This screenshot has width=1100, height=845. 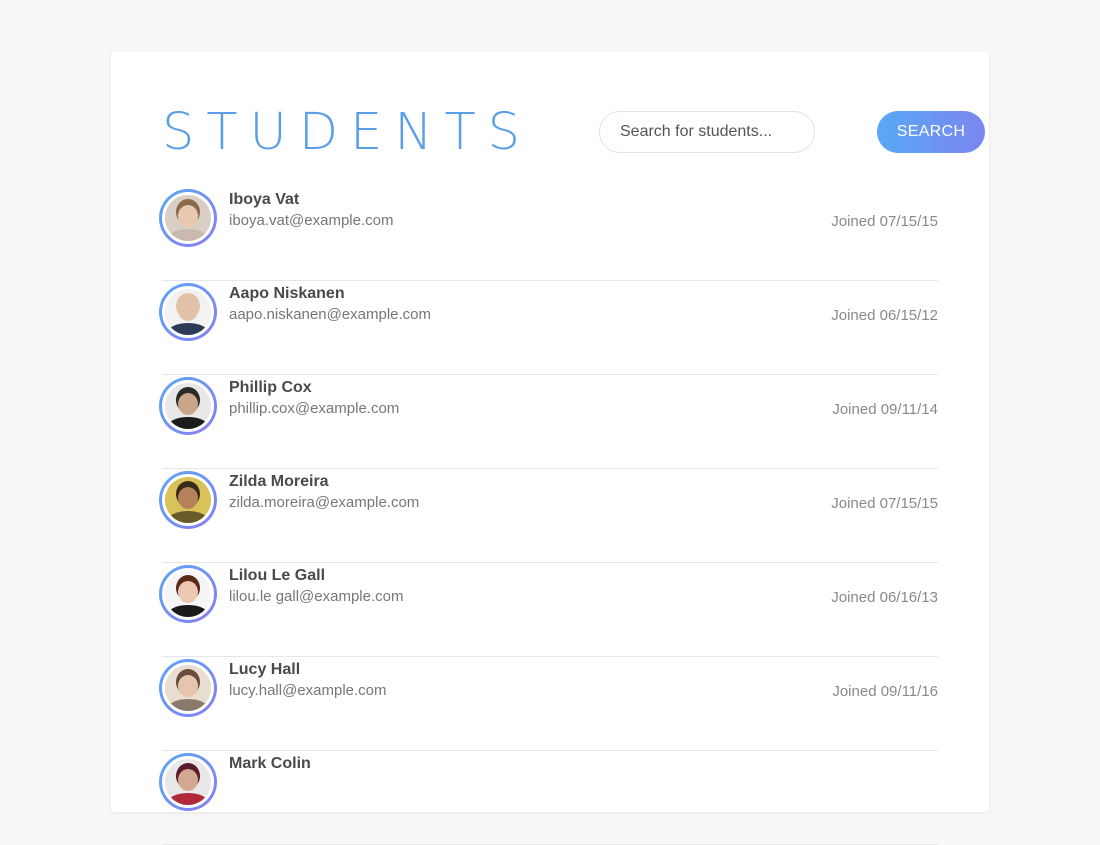 I want to click on joined-date: Joined 09/11/14, so click(x=885, y=409).